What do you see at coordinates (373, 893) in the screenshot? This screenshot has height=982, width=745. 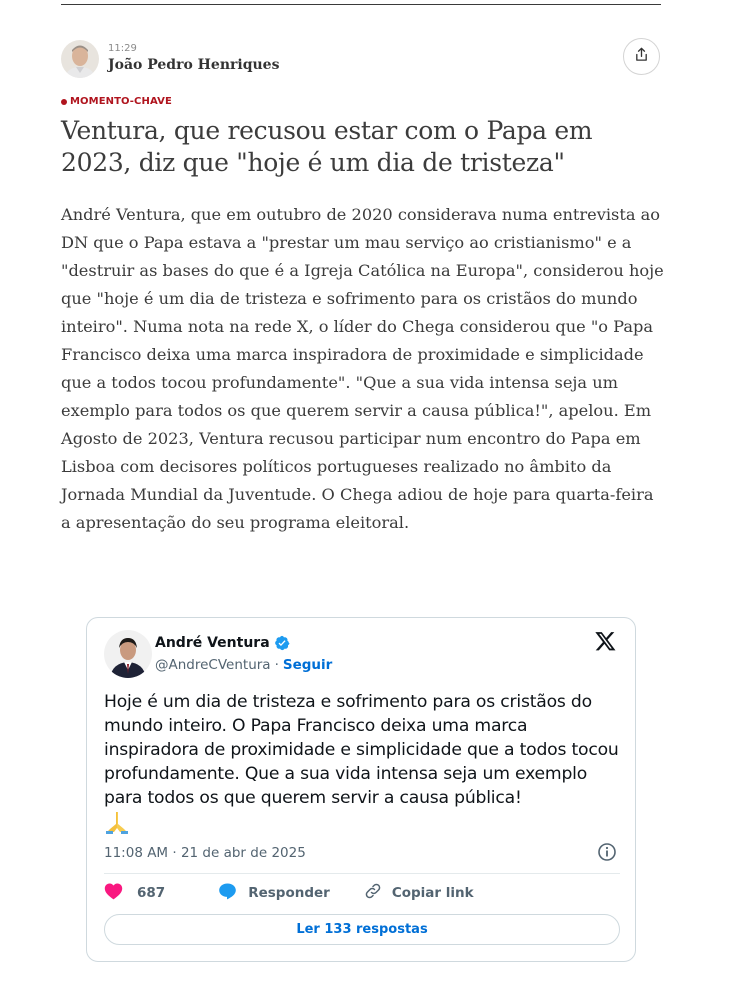 I see `link-icon` at bounding box center [373, 893].